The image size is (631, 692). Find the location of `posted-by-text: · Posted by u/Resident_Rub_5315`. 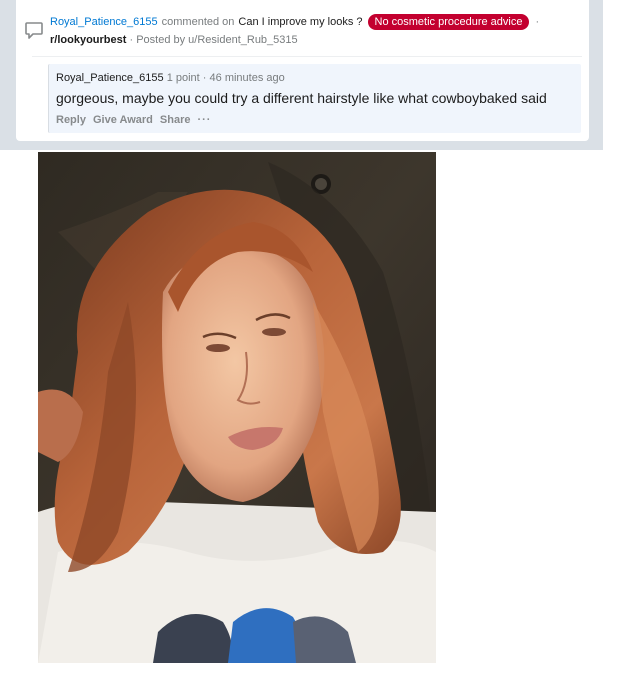

posted-by-text: · Posted by u/Resident_Rub_5315 is located at coordinates (213, 40).